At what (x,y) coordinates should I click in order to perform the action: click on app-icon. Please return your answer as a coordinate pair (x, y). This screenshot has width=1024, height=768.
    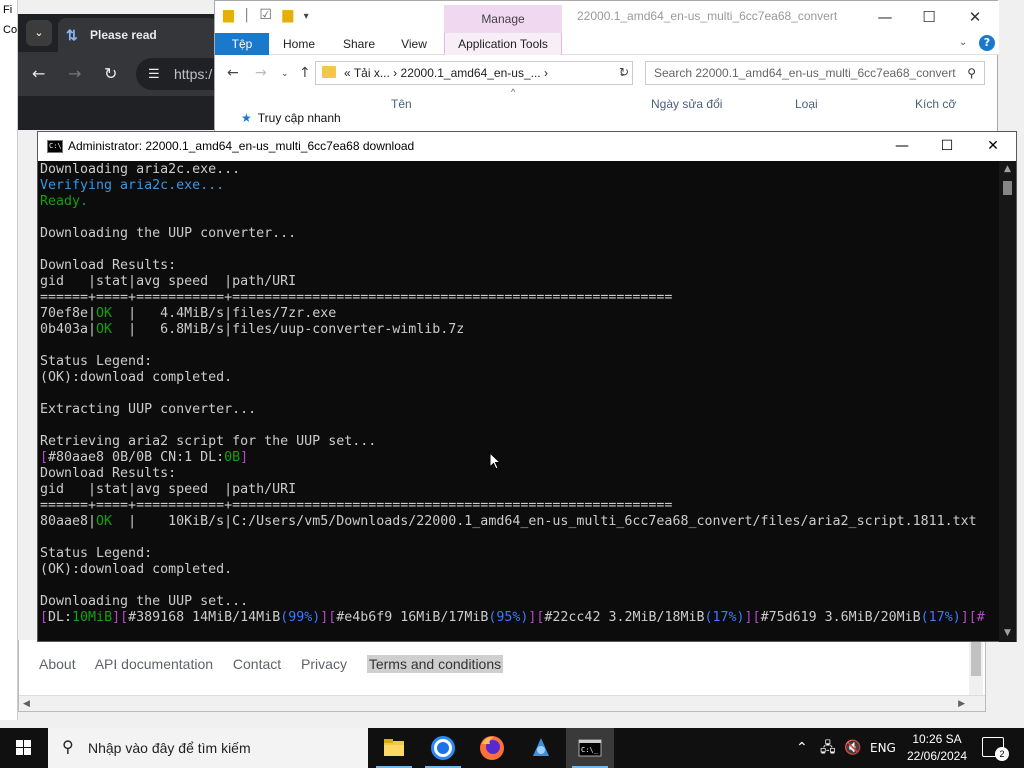
    Looking at the image, I should click on (541, 747).